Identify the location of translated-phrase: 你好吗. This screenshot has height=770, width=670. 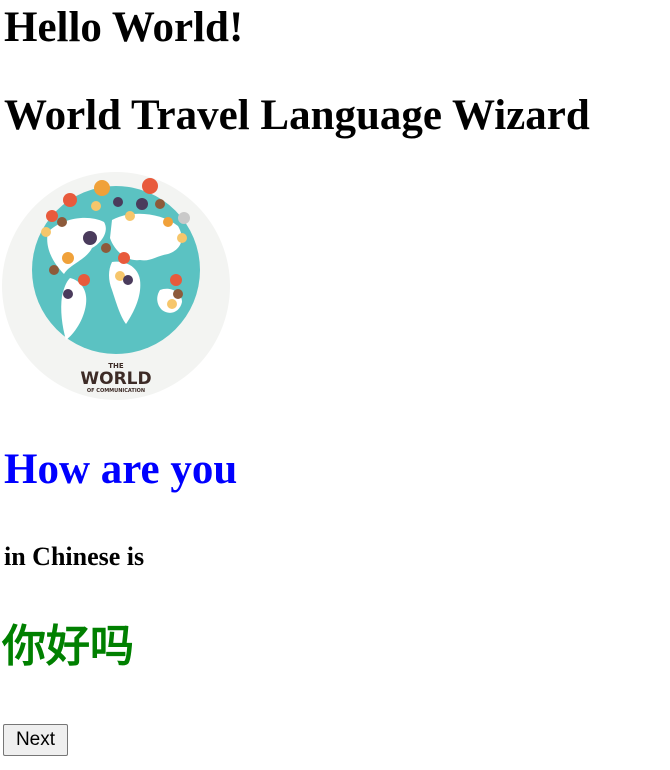
(68, 646).